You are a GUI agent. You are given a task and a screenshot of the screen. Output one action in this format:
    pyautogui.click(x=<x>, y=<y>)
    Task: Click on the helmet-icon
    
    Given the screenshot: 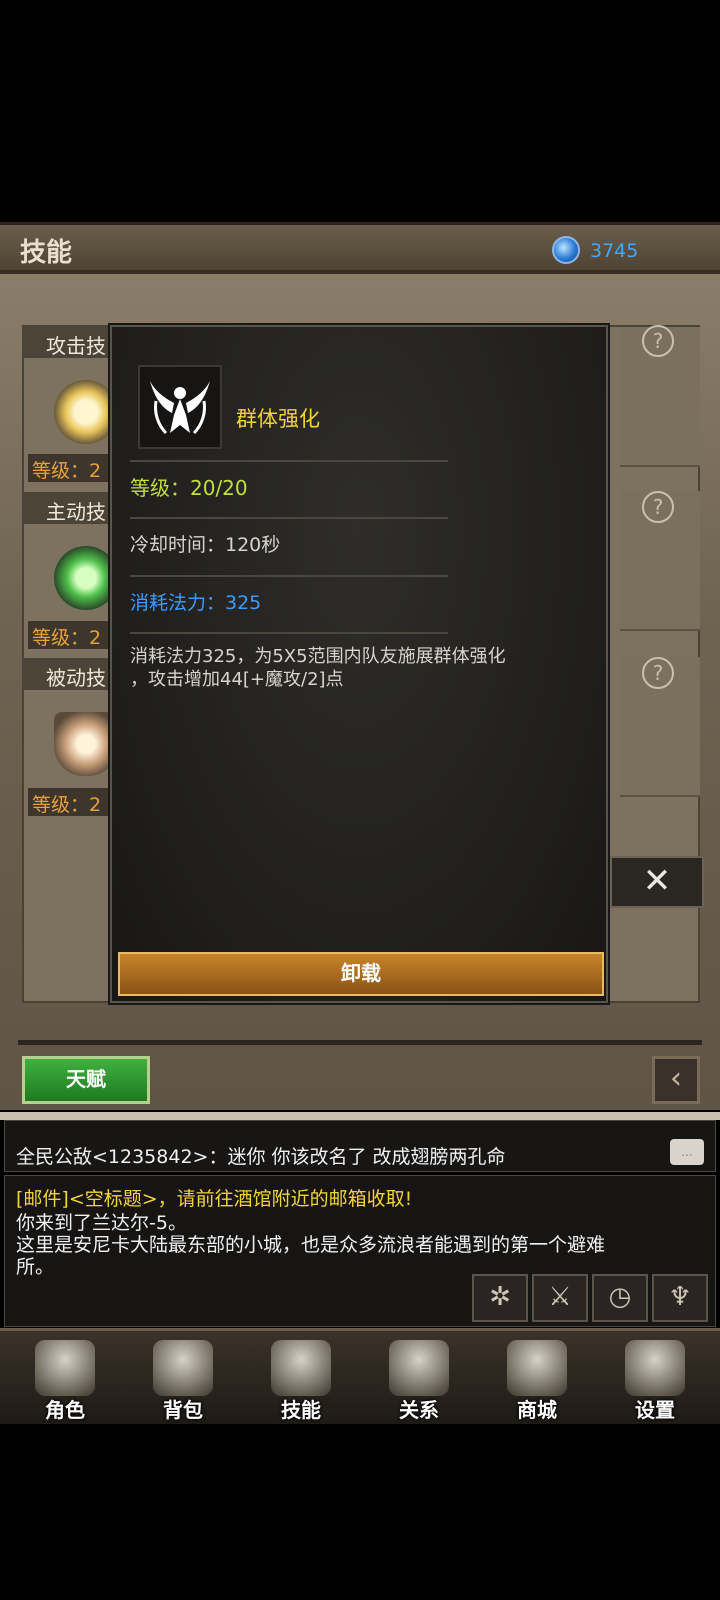 What is the action you would take?
    pyautogui.click(x=65, y=1368)
    